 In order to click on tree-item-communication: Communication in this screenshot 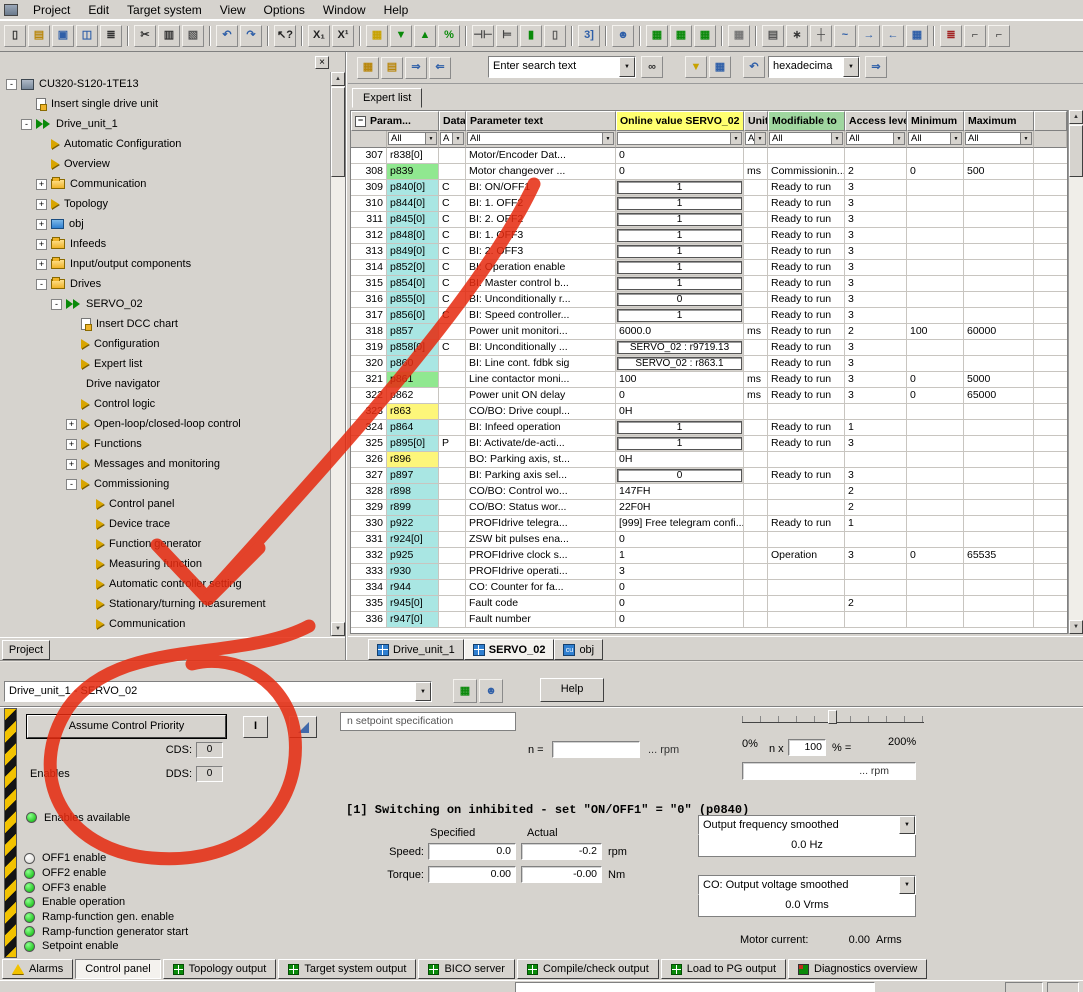, I will do `click(165, 624)`.